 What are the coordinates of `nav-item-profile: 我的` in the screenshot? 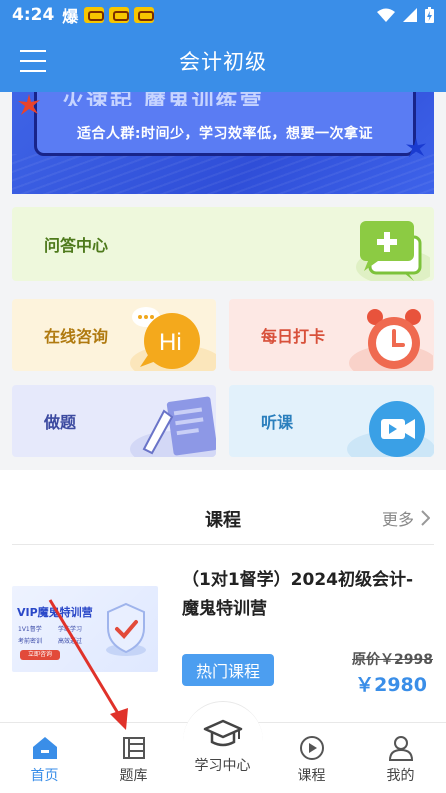 It's located at (400, 758).